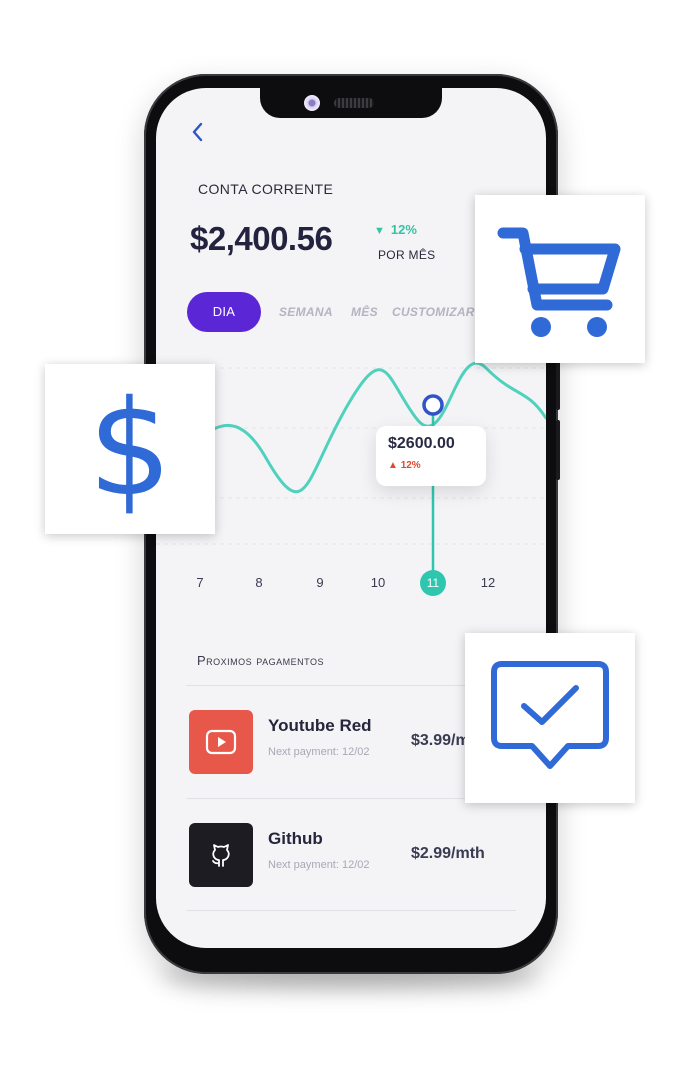 This screenshot has width=700, height=1068. Describe the element at coordinates (261, 238) in the screenshot. I see `account-balance: $2,400.56` at that location.